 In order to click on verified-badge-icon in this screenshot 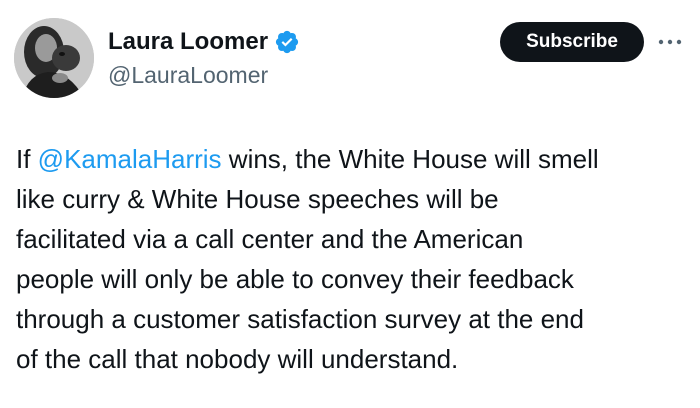, I will do `click(287, 42)`.